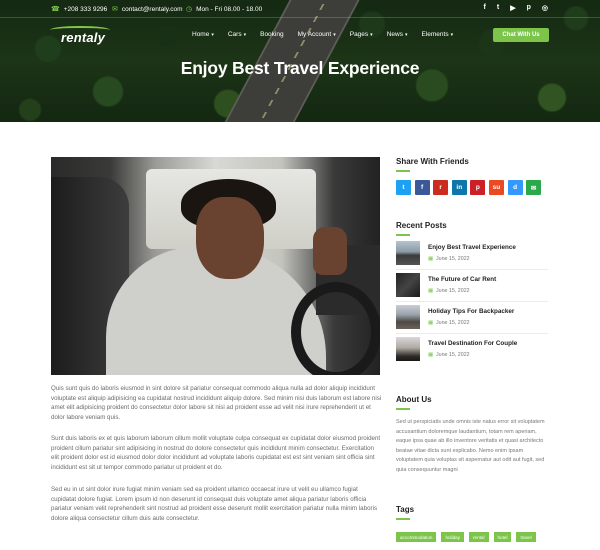  I want to click on hours-info: ◷ Mon - Fri 08.00 - 18.00, so click(224, 9).